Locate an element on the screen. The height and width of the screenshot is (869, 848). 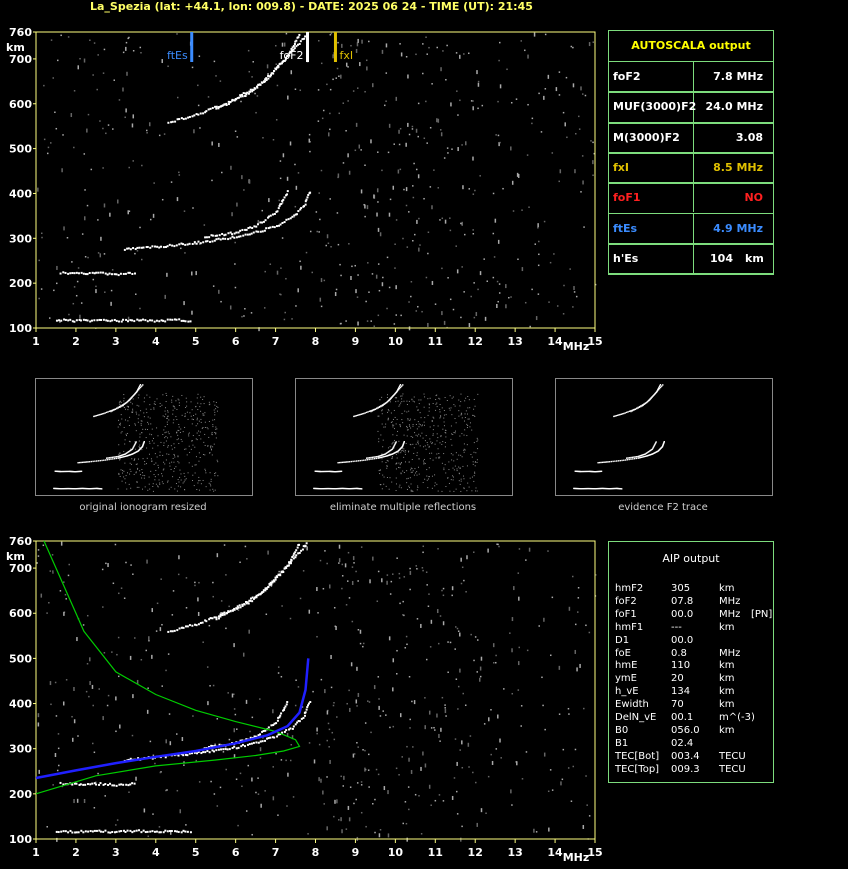
y-axis-label: km is located at coordinates (15, 556).